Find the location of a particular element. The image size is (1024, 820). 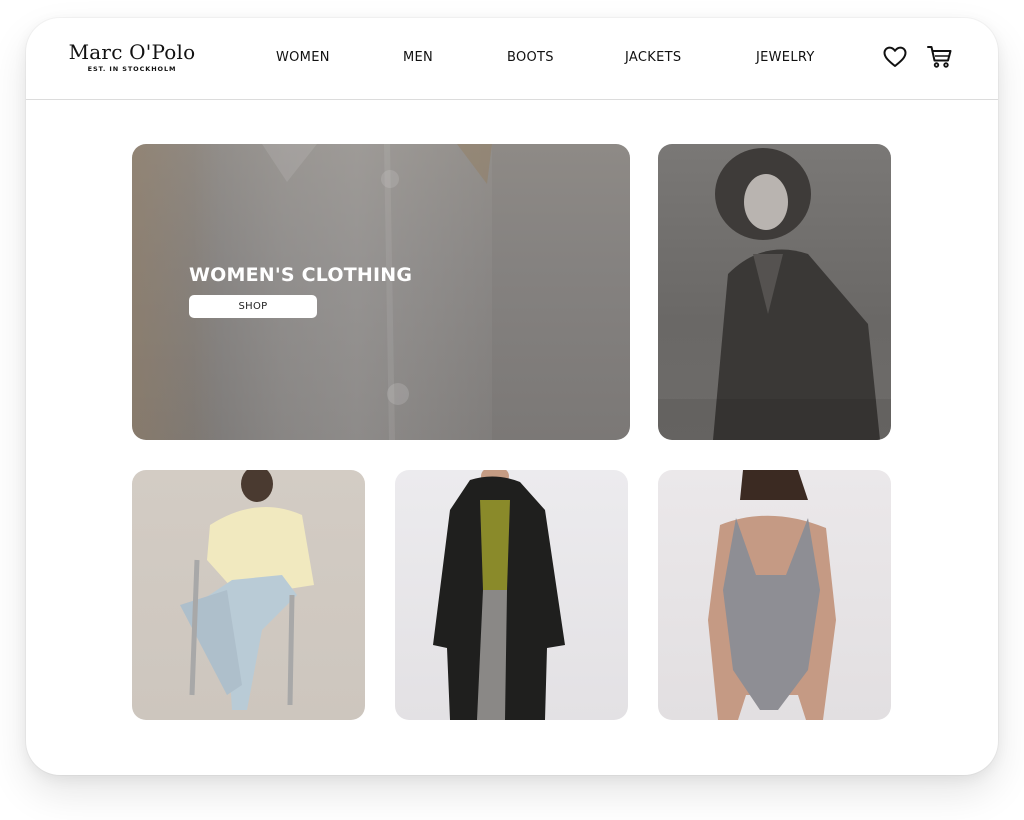

model-sweater-silhouette is located at coordinates (247, 590).